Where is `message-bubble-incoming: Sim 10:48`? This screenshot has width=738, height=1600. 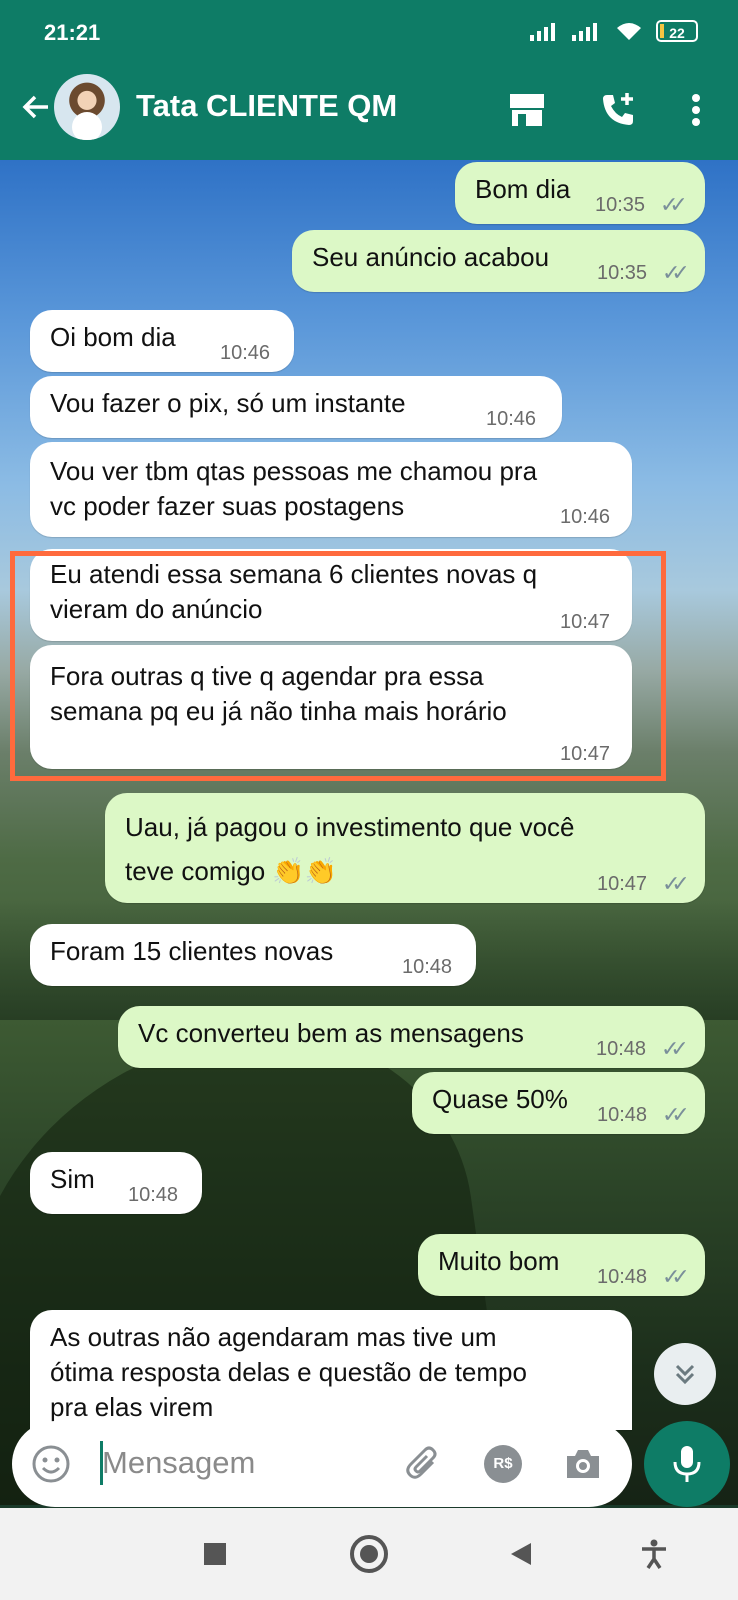 message-bubble-incoming: Sim 10:48 is located at coordinates (116, 1183).